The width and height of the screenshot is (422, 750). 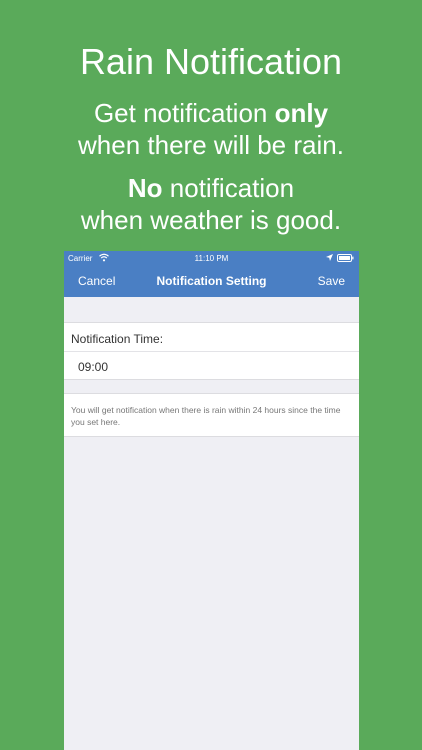 I want to click on promo-line-1: Get notification only, so click(x=211, y=113).